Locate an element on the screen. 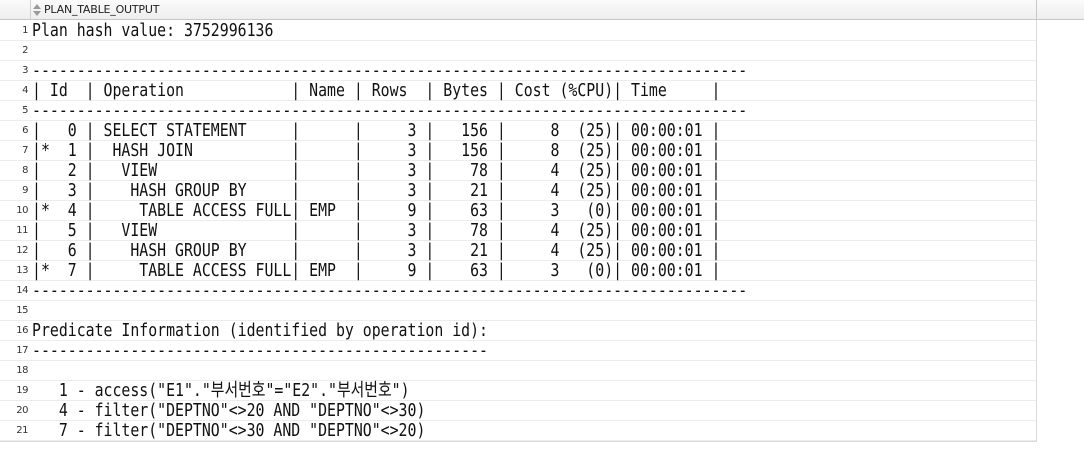  row-number: 5 is located at coordinates (14, 110).